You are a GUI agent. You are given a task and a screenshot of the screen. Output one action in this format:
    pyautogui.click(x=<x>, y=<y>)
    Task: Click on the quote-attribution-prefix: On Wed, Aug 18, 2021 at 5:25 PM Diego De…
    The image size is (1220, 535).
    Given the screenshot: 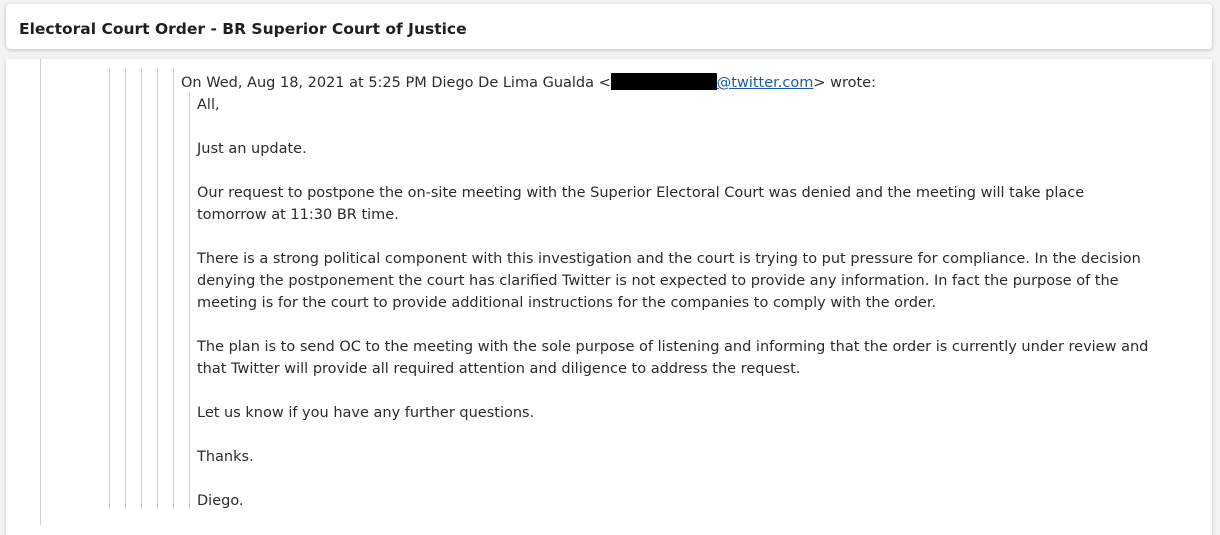 What is the action you would take?
    pyautogui.click(x=396, y=83)
    